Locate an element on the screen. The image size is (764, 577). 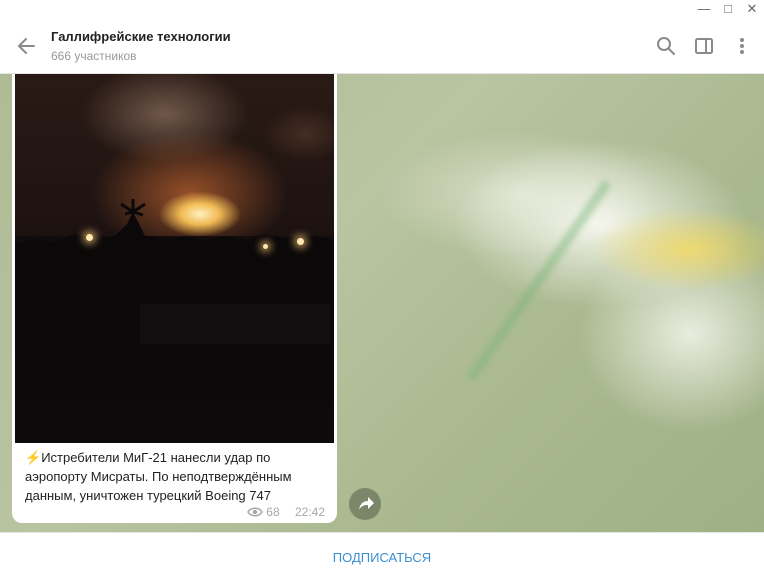
chat-header: Галлифрейские технологии 666 участников is located at coordinates (382, 47).